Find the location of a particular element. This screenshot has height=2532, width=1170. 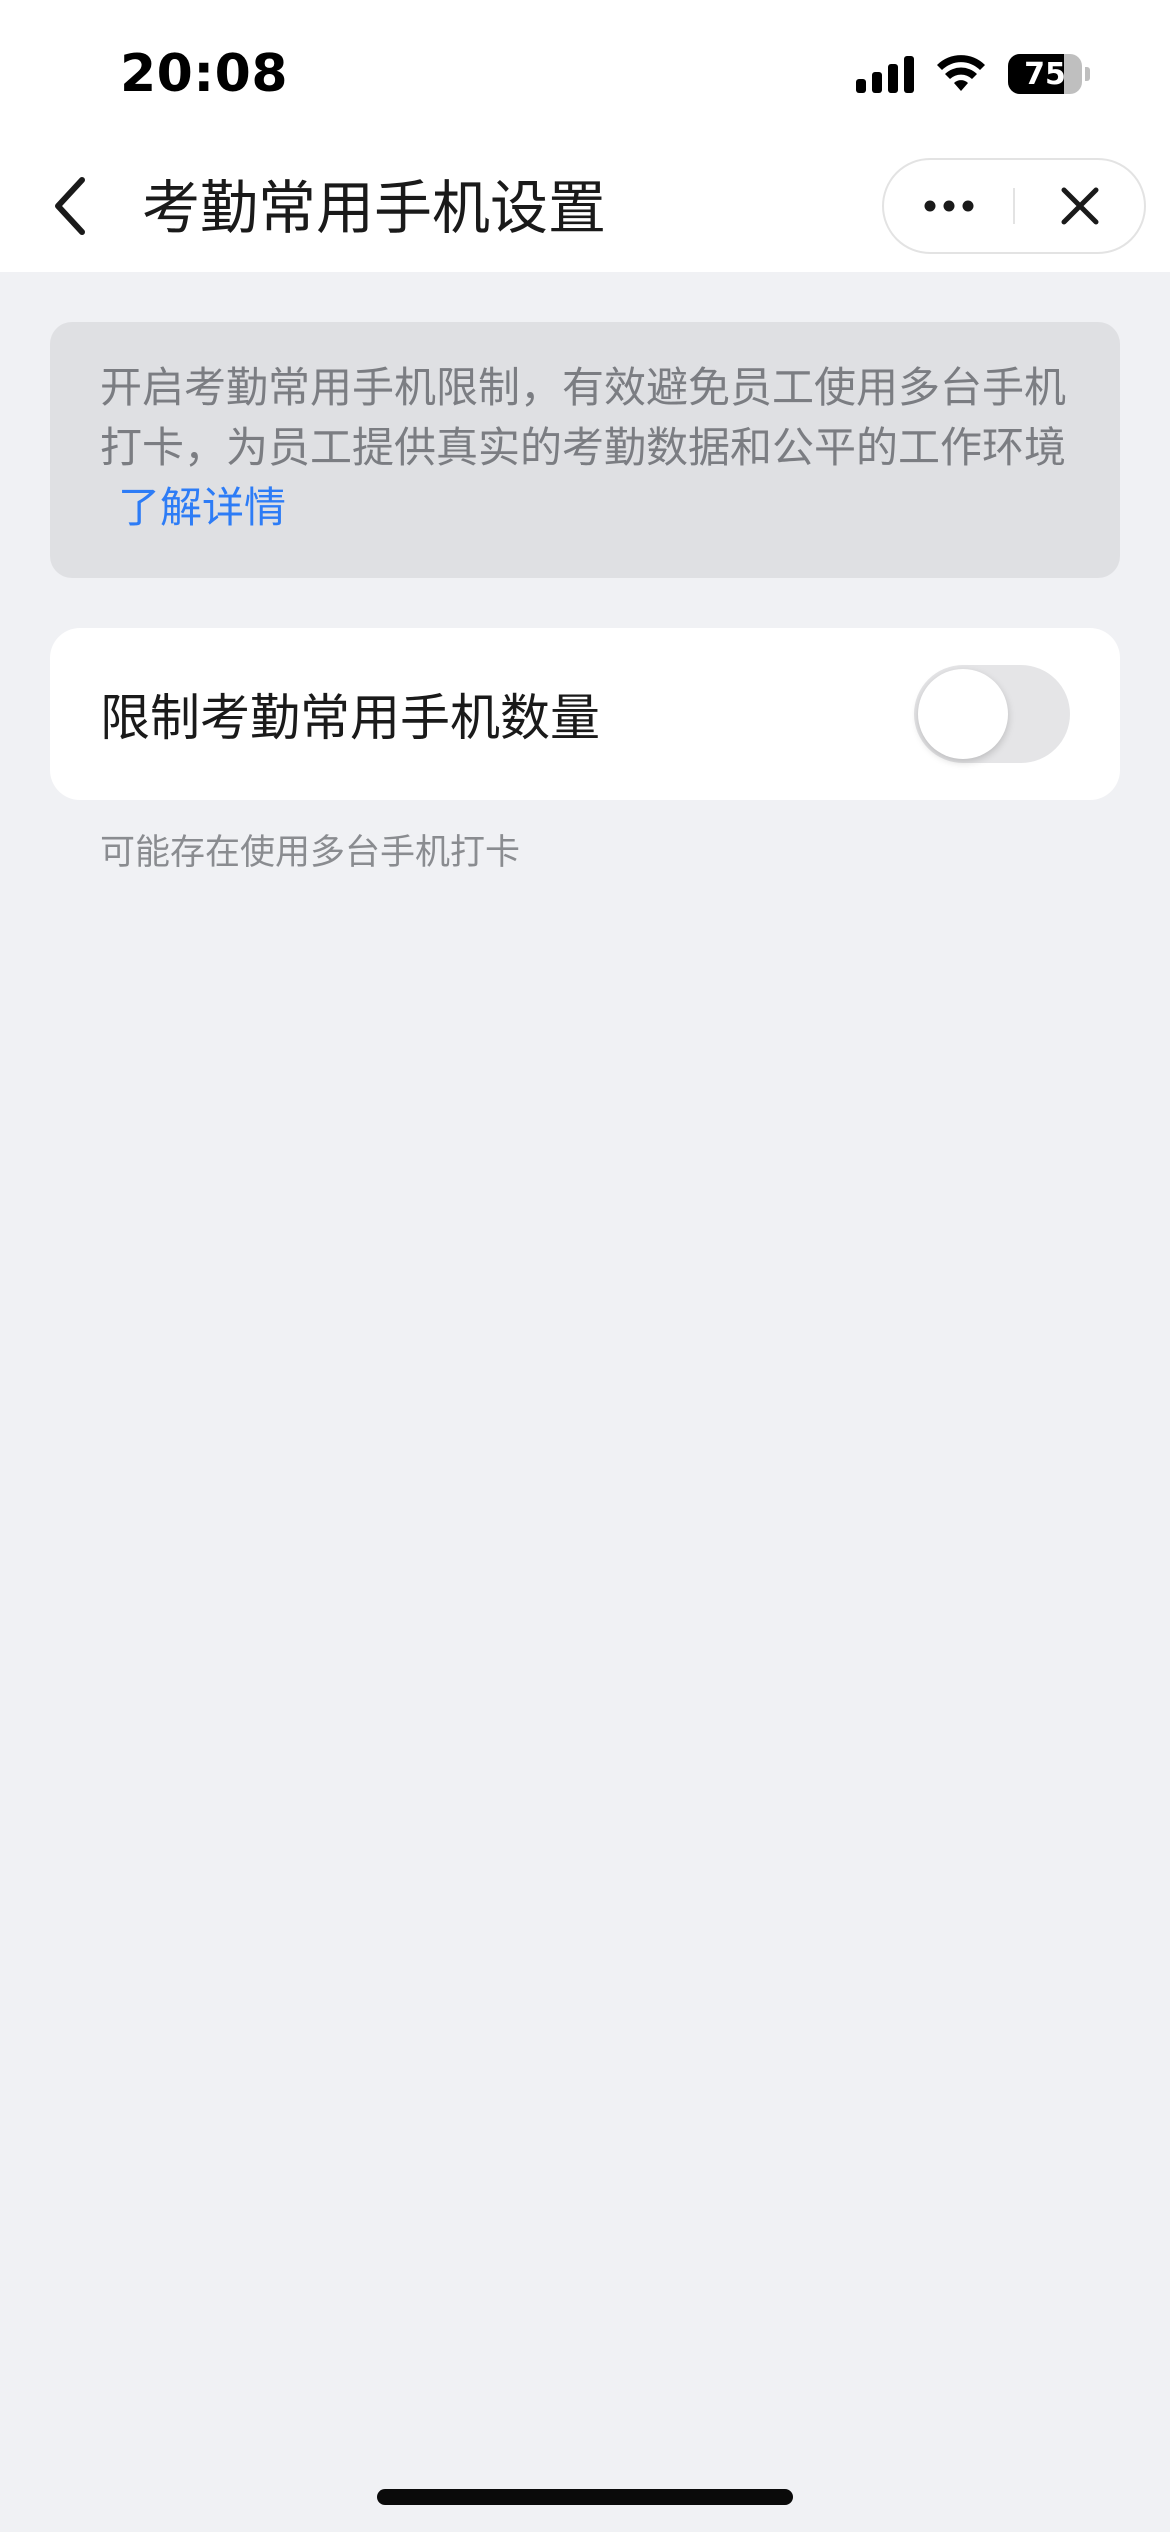

battery-nub is located at coordinates (1087, 74).